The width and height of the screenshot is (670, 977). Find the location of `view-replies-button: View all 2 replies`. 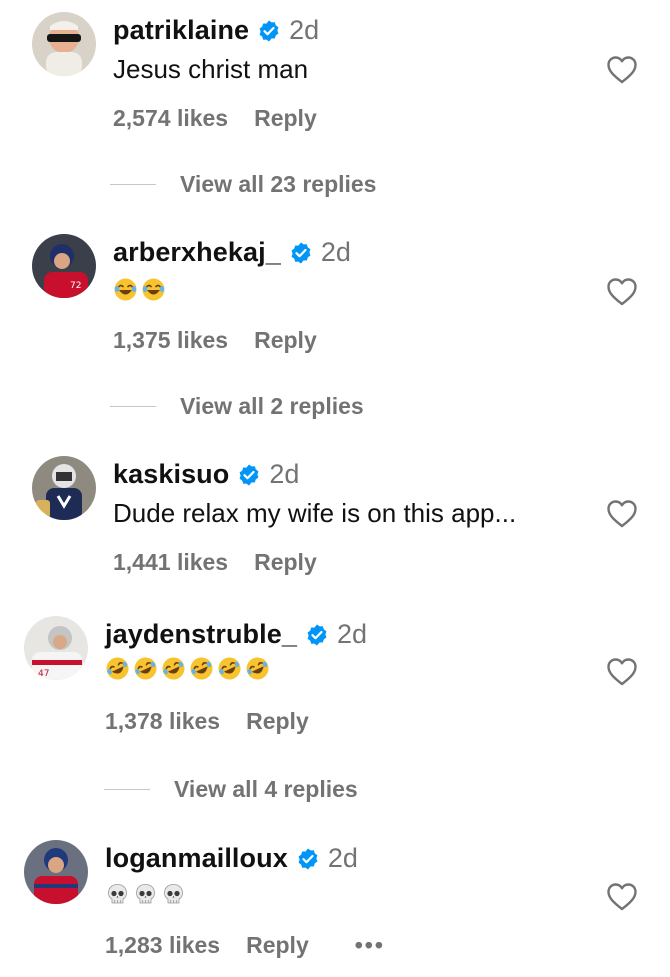

view-replies-button: View all 2 replies is located at coordinates (237, 406).